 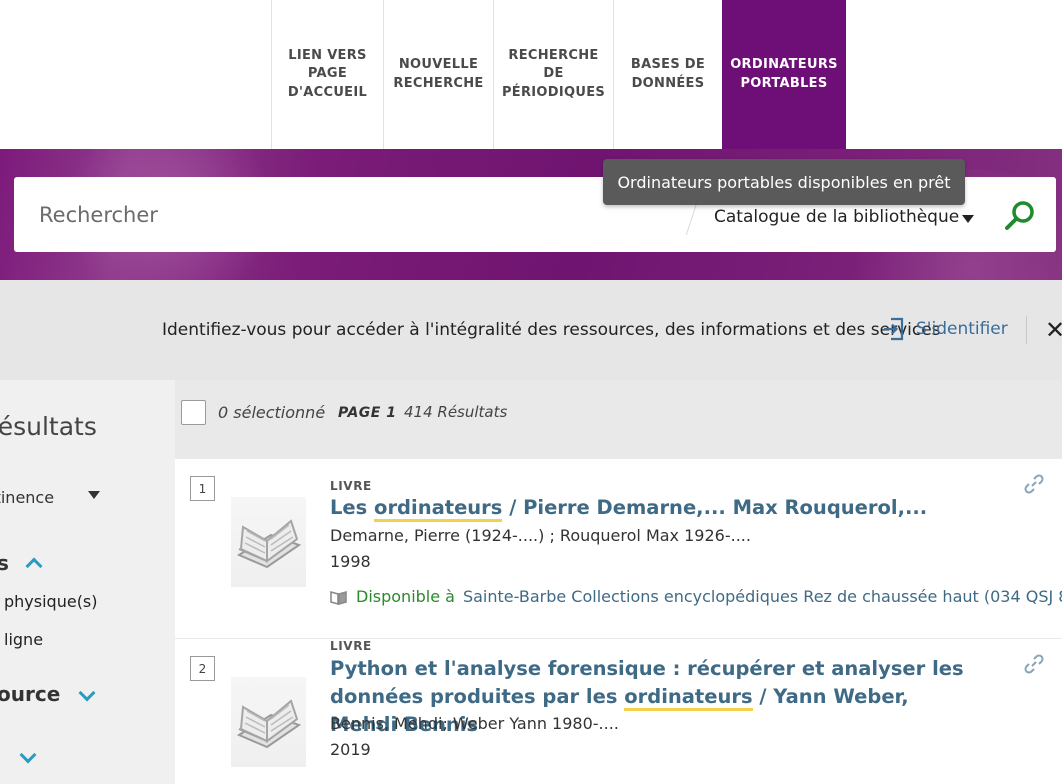 What do you see at coordinates (202, 668) in the screenshot?
I see `record-number: 2` at bounding box center [202, 668].